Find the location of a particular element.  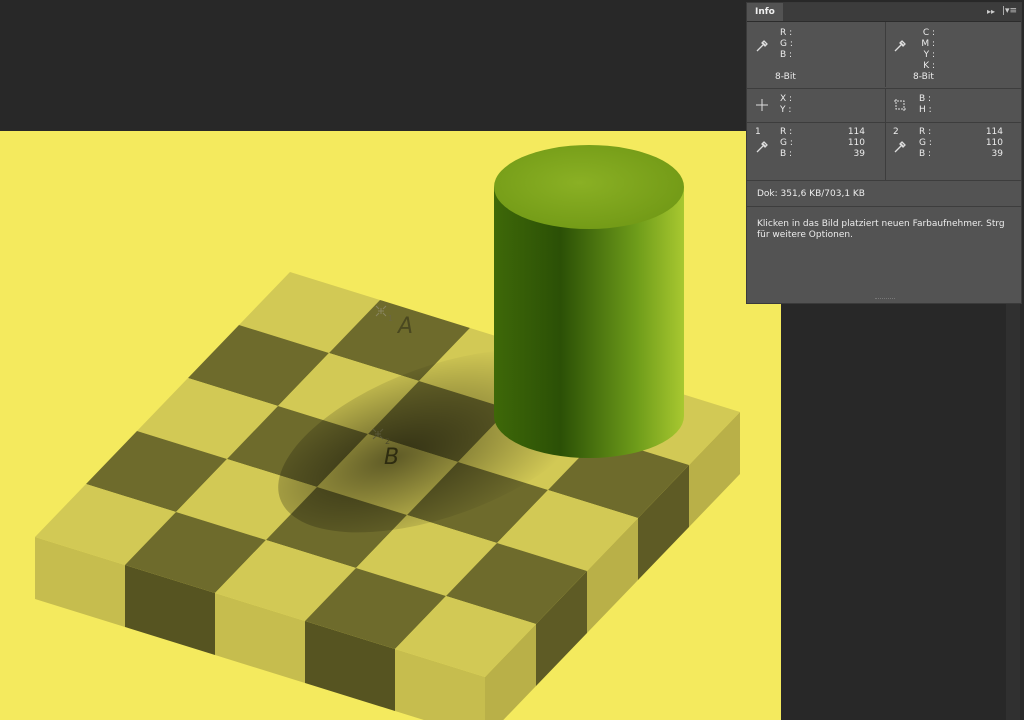

hint-text-line-2: für weitere Optionen. is located at coordinates (805, 235).